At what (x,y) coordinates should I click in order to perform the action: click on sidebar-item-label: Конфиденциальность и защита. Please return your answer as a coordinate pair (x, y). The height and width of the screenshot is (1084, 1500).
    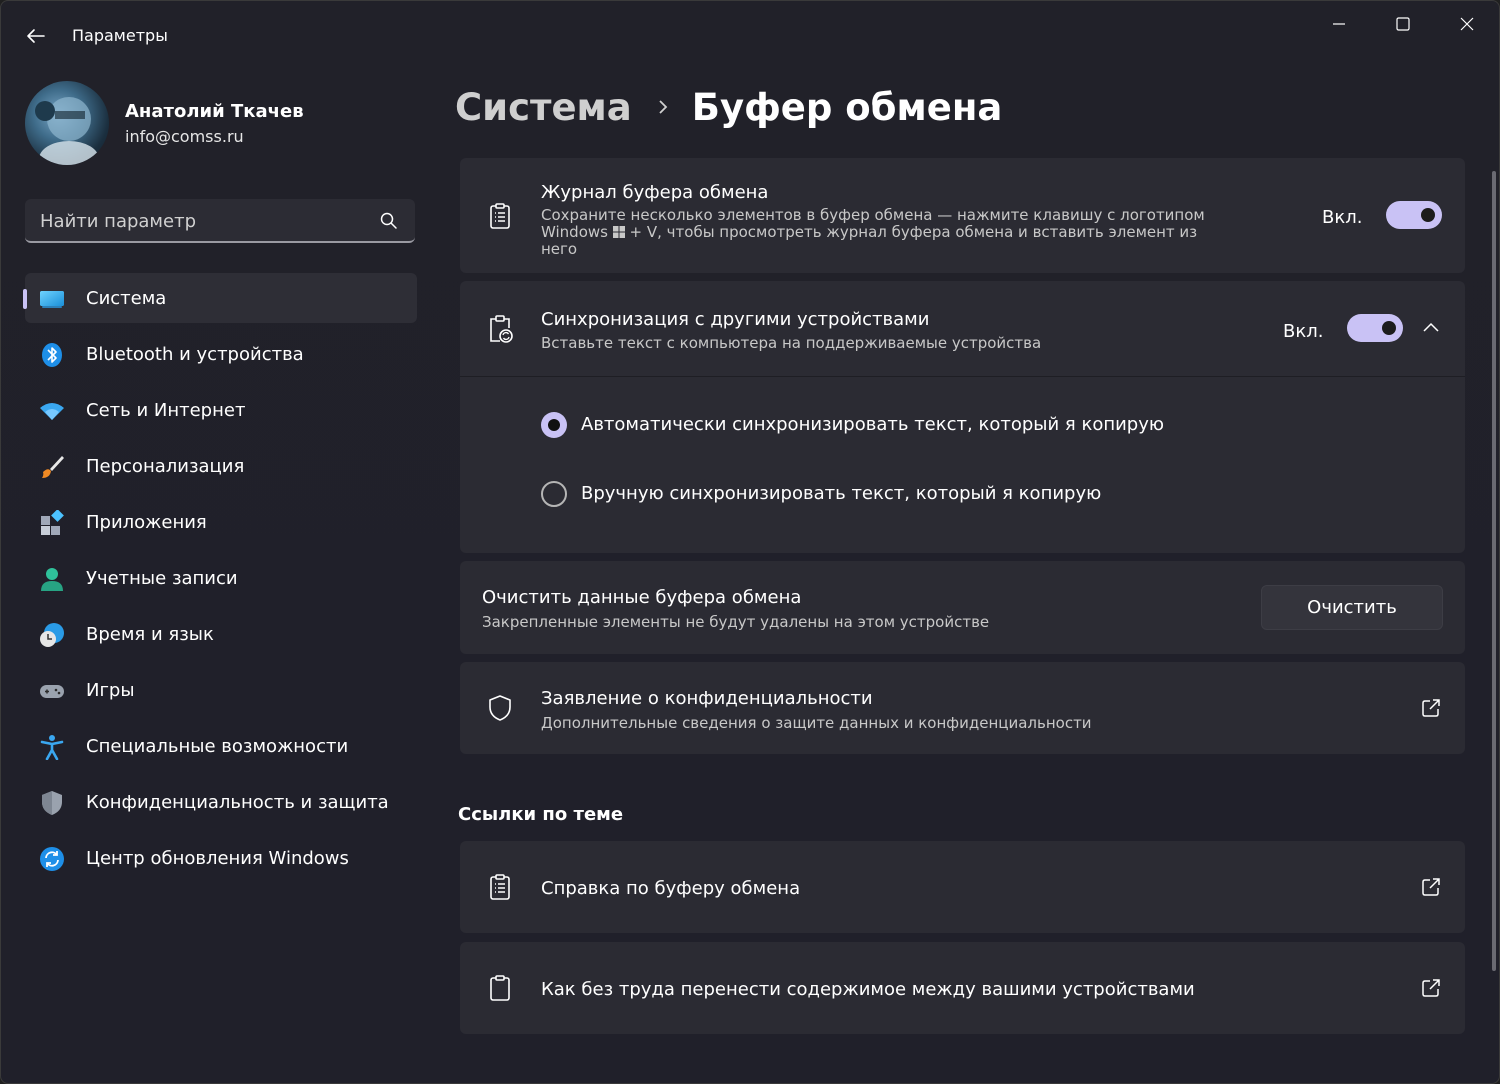
    Looking at the image, I should click on (237, 802).